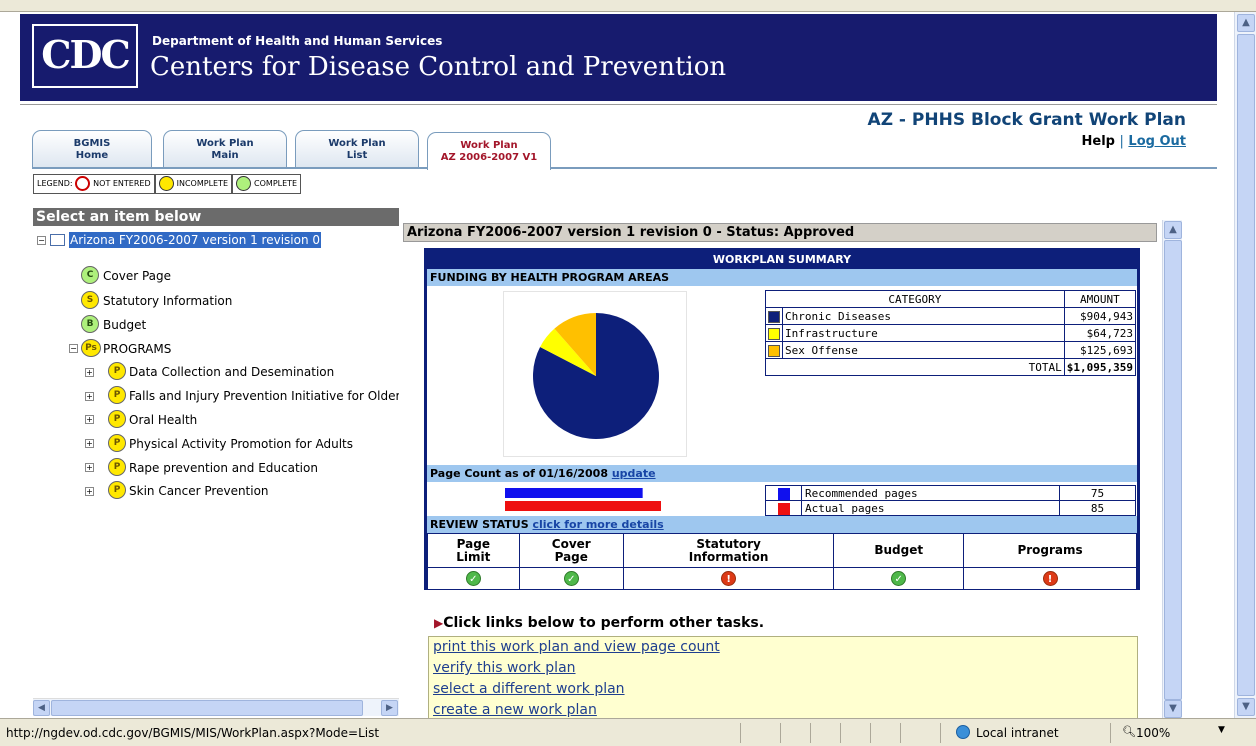 Image resolution: width=1256 pixels, height=746 pixels. What do you see at coordinates (473, 578) in the screenshot?
I see `check-icon: ✓` at bounding box center [473, 578].